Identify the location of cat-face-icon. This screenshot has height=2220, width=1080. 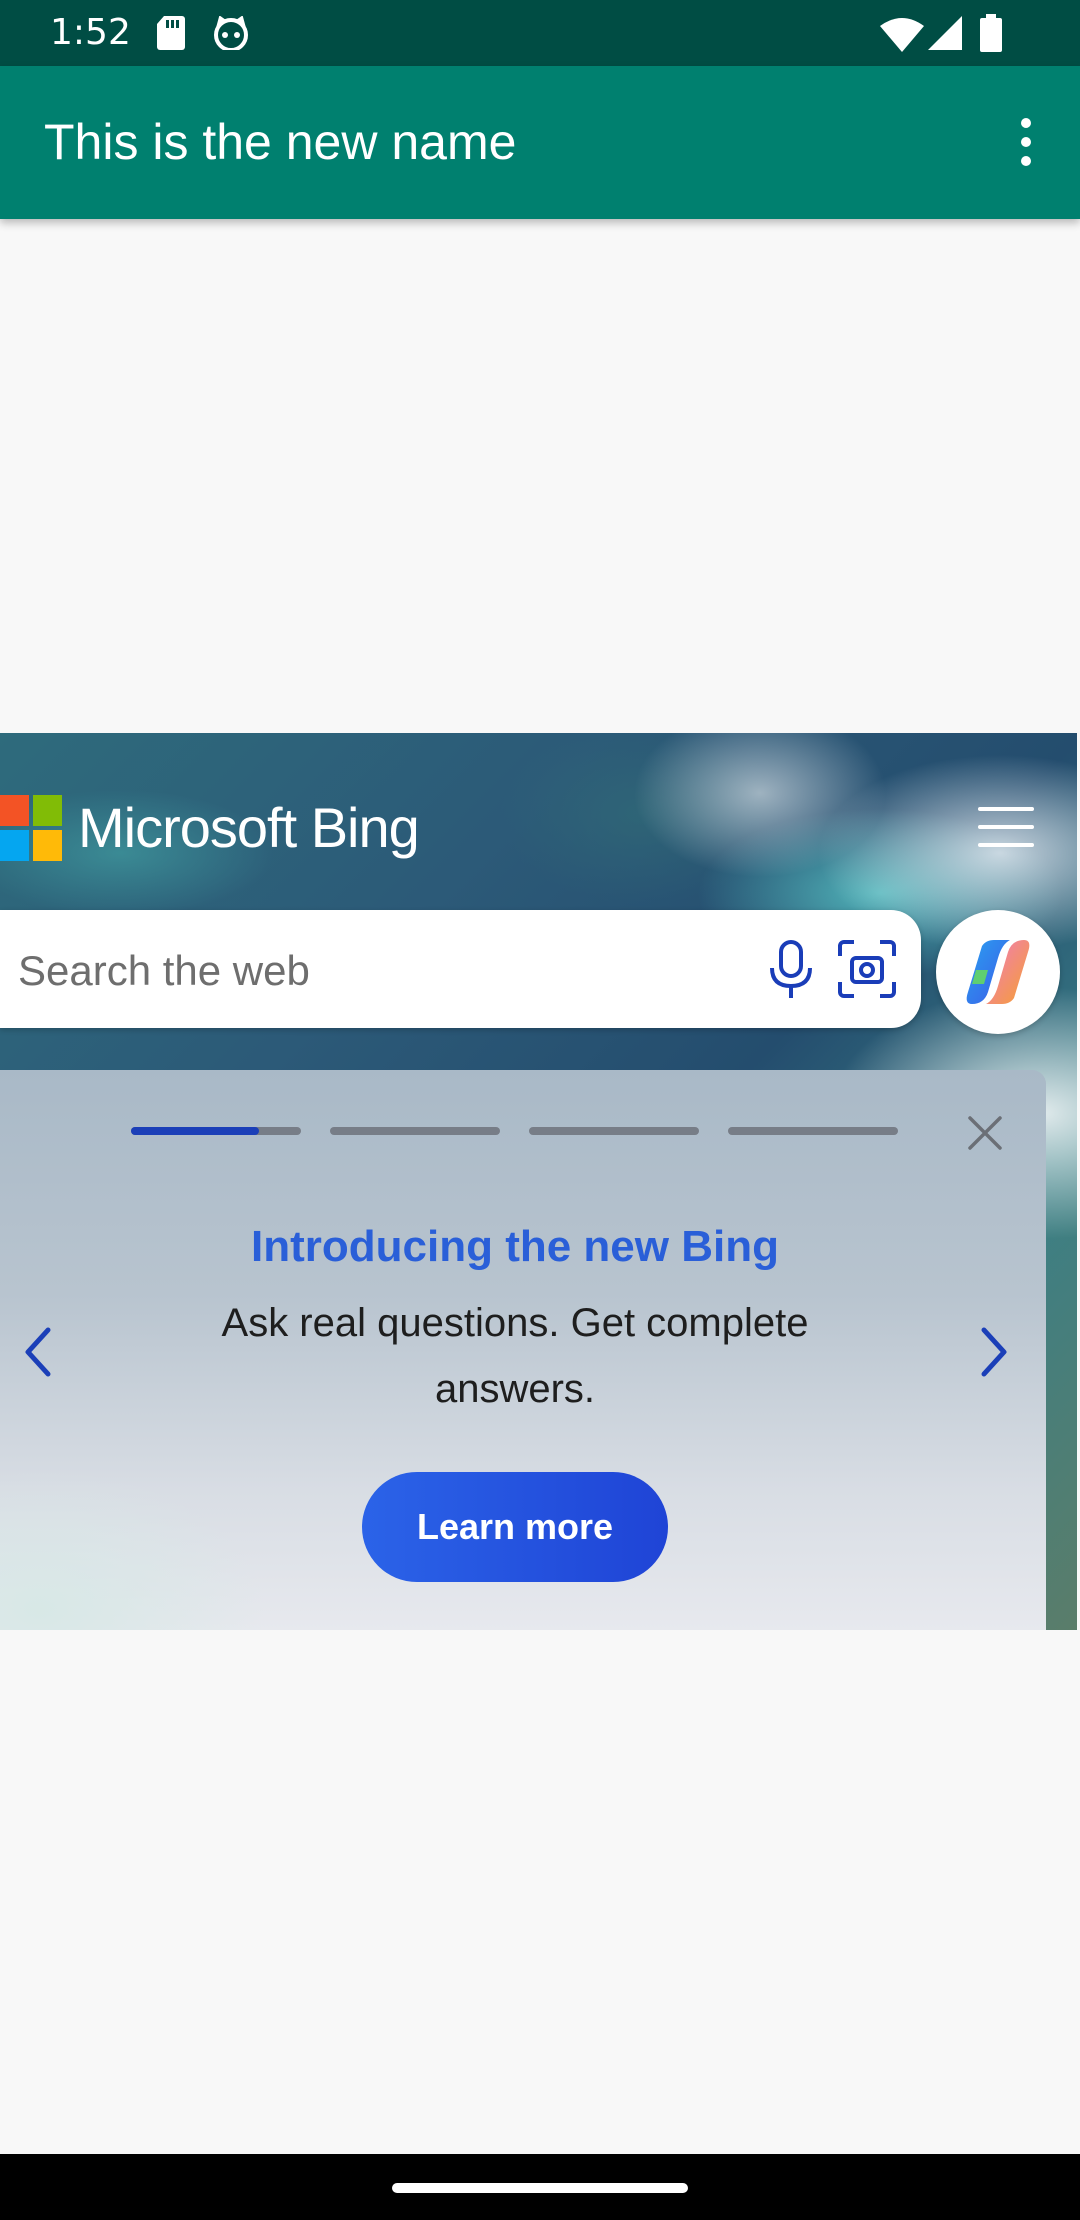
(231, 33).